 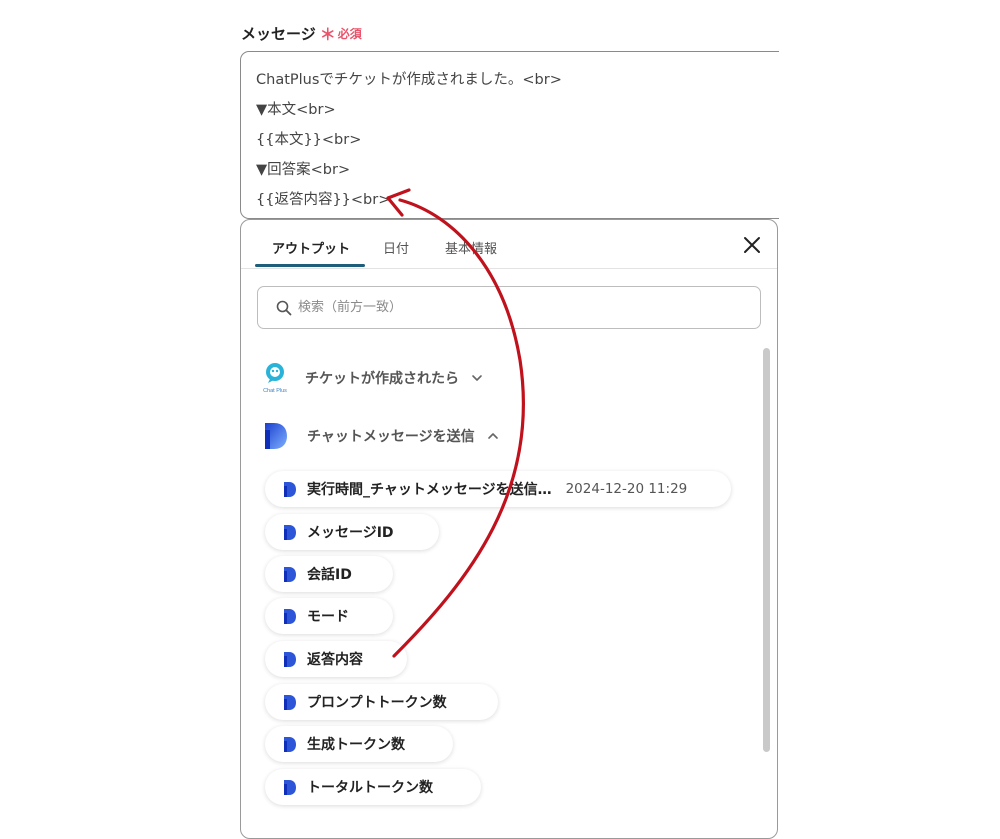 I want to click on output-item-value: 2024-12-20 11:29, so click(x=626, y=489).